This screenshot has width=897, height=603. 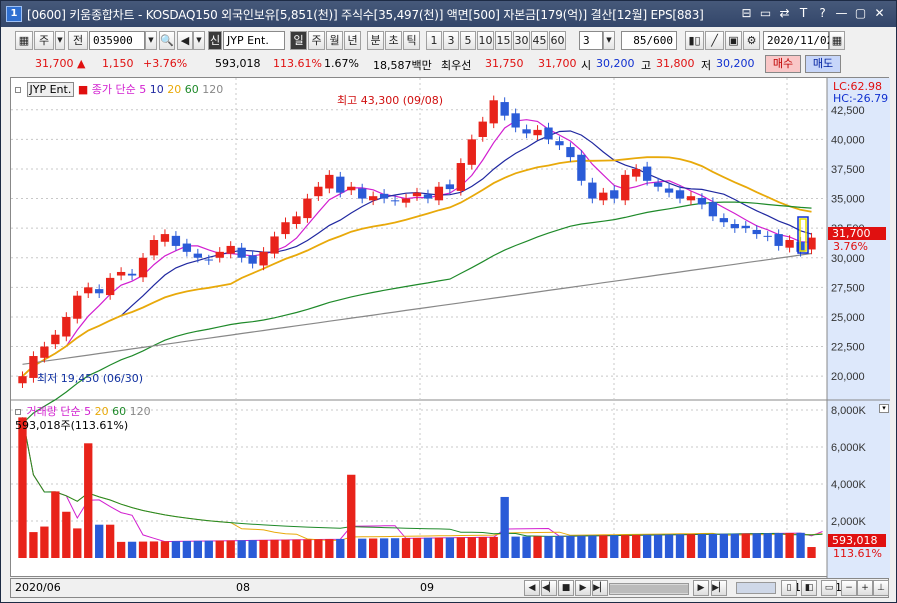 What do you see at coordinates (879, 13) in the screenshot?
I see `close-icon: ✕` at bounding box center [879, 13].